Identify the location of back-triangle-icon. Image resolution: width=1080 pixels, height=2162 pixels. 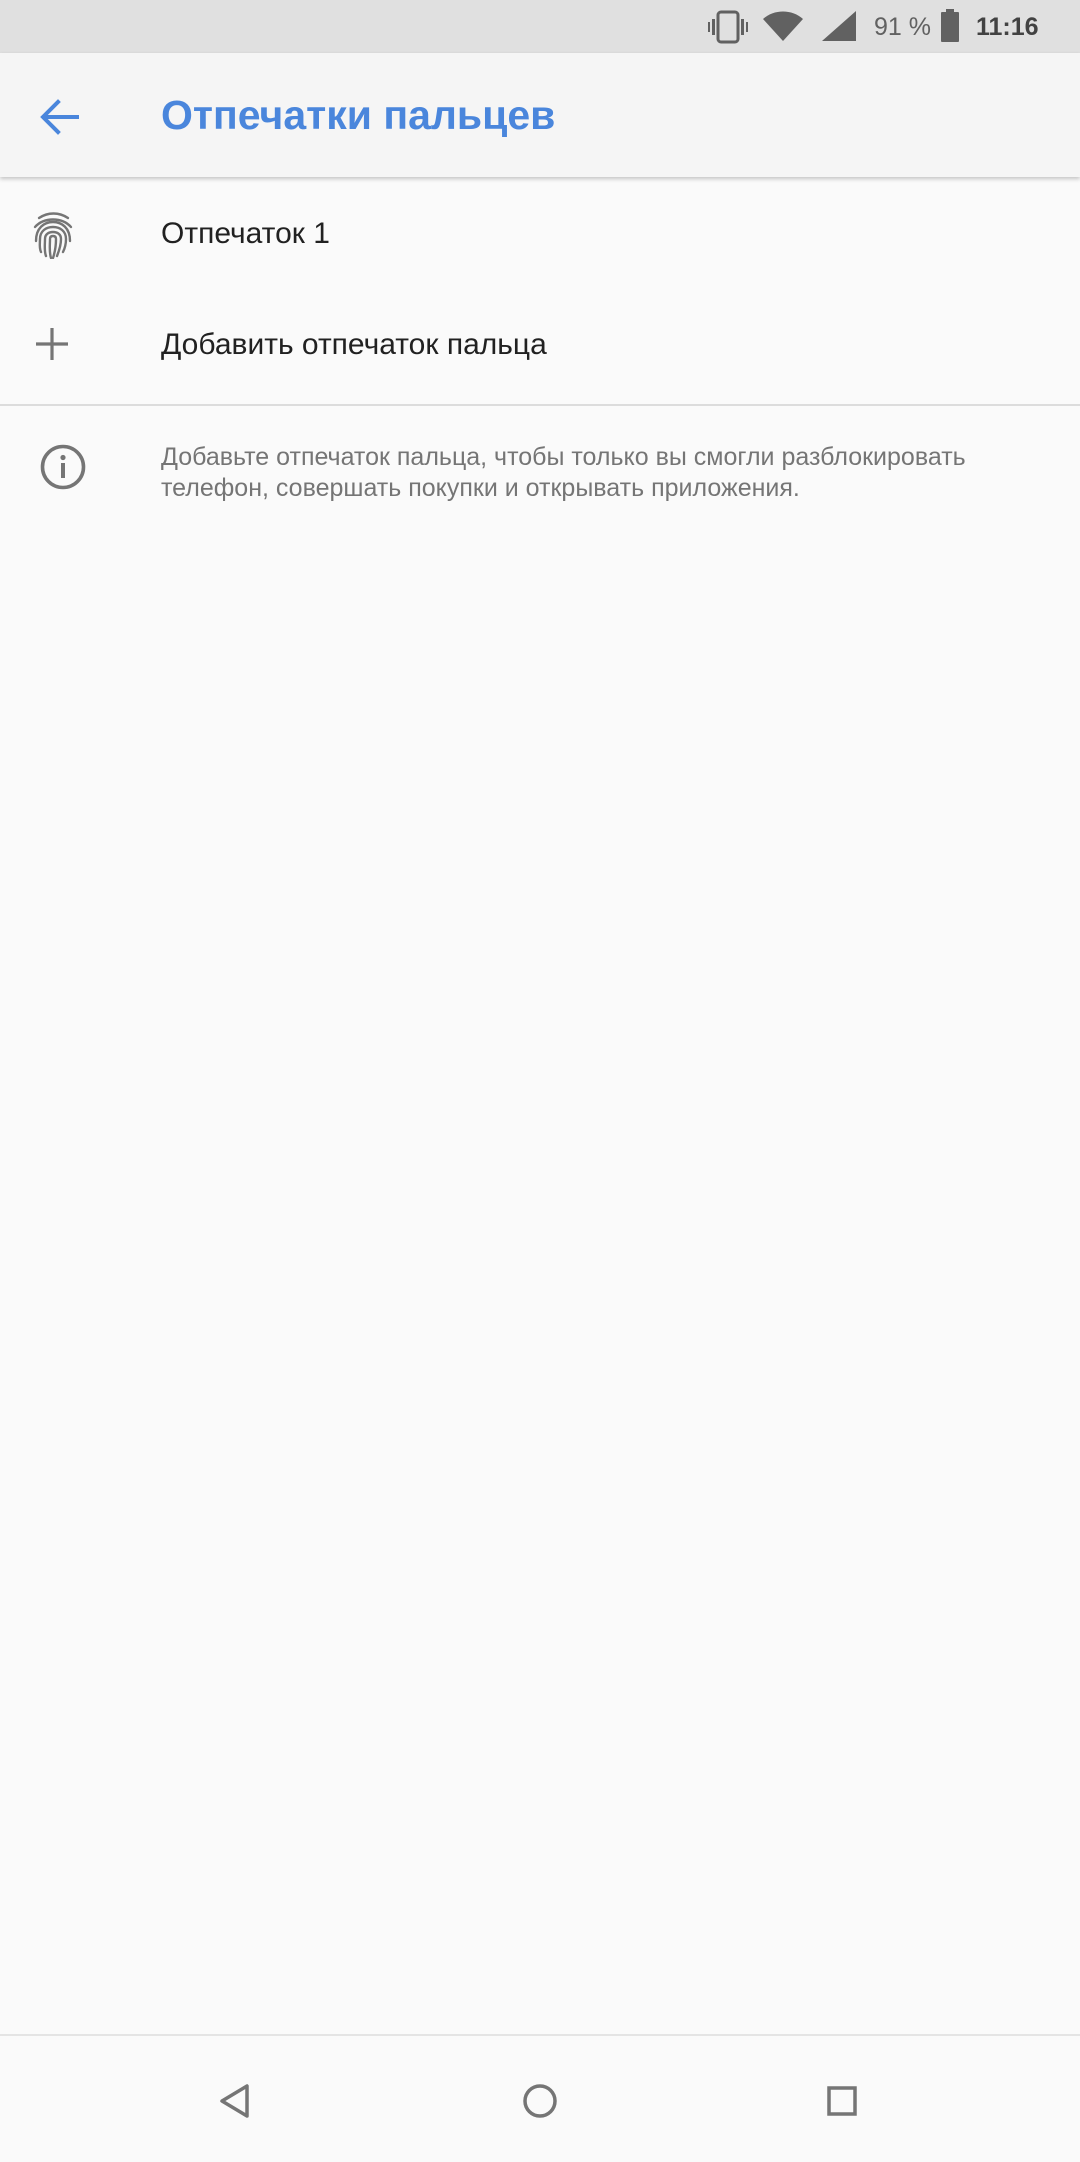
(234, 2101).